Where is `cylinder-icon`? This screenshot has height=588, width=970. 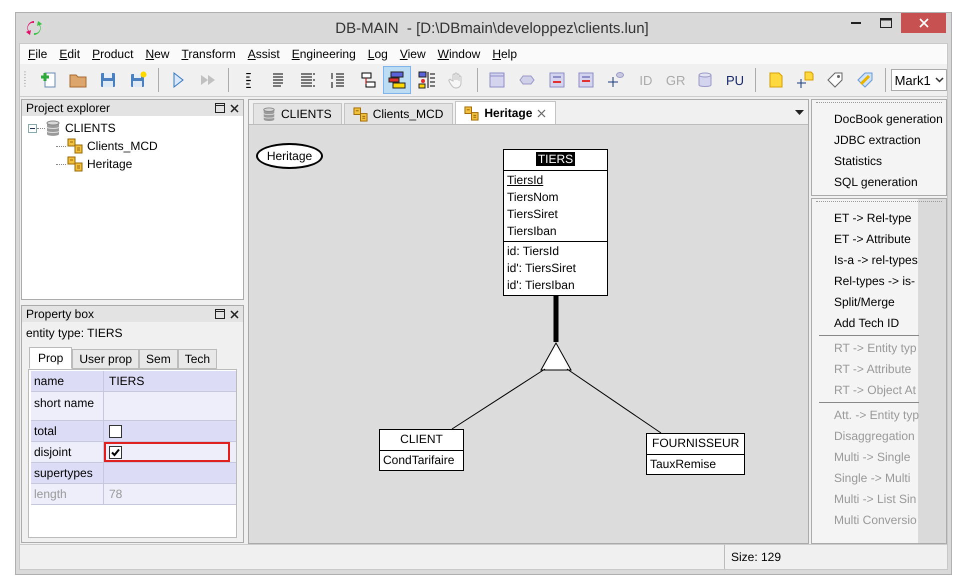
cylinder-icon is located at coordinates (705, 80).